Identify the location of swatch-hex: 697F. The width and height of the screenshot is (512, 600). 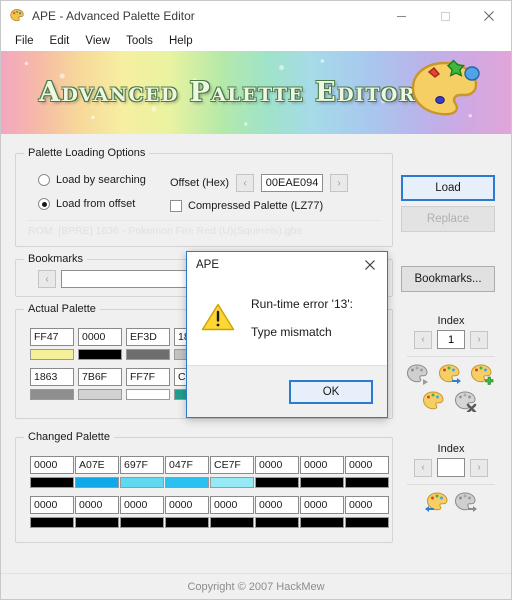
(142, 465).